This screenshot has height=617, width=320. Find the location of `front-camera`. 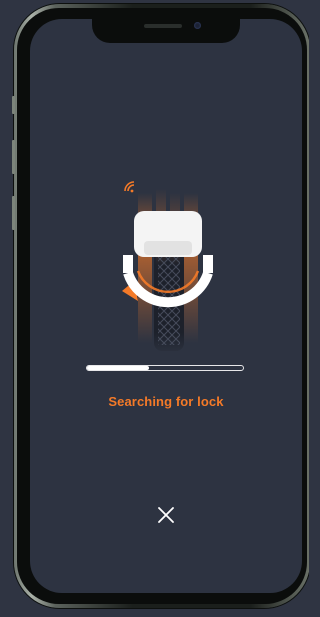

front-camera is located at coordinates (197, 25).